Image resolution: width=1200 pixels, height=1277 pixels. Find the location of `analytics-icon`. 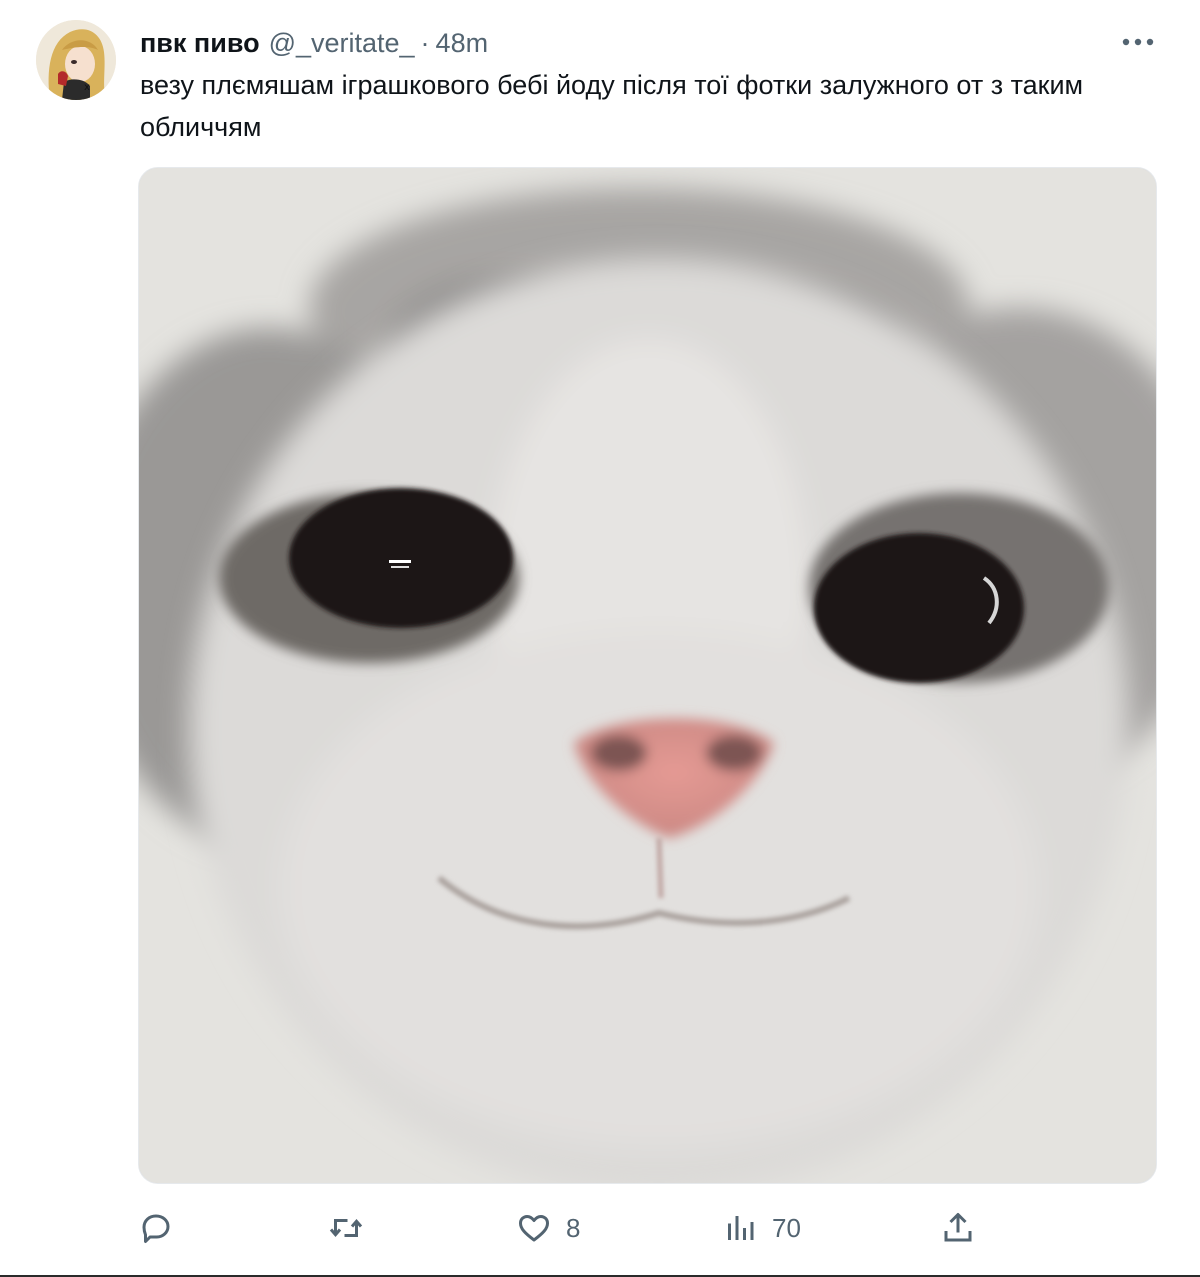

analytics-icon is located at coordinates (741, 1228).